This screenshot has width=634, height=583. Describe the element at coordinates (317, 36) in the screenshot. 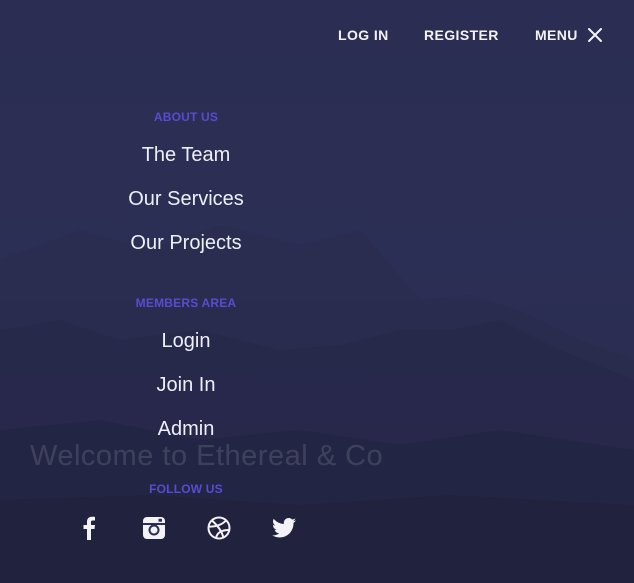

I see `top-navigation: LOG IN REGISTER MENU` at that location.